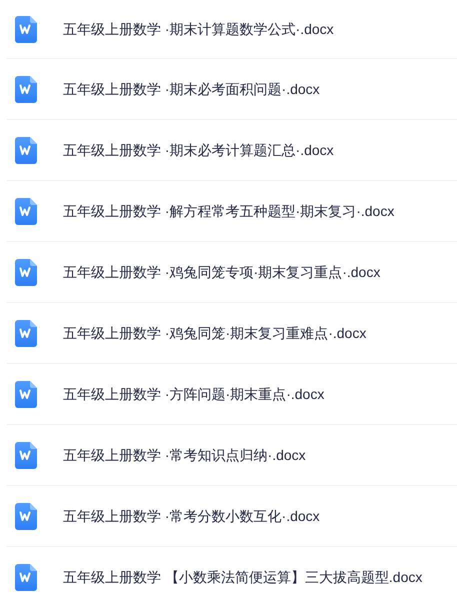 The width and height of the screenshot is (457, 605). Describe the element at coordinates (191, 89) in the screenshot. I see `file-name: 五年级上册数学 ·期末必考面积问题·.docx` at that location.